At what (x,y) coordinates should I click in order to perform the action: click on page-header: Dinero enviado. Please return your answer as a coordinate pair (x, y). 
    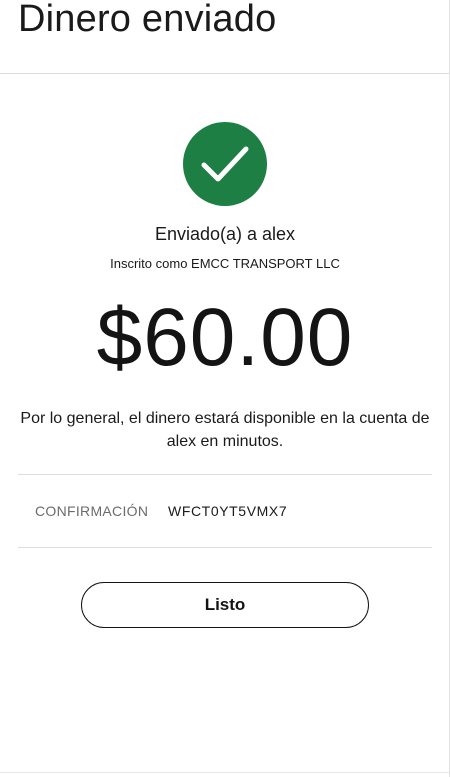
    Looking at the image, I should click on (225, 37).